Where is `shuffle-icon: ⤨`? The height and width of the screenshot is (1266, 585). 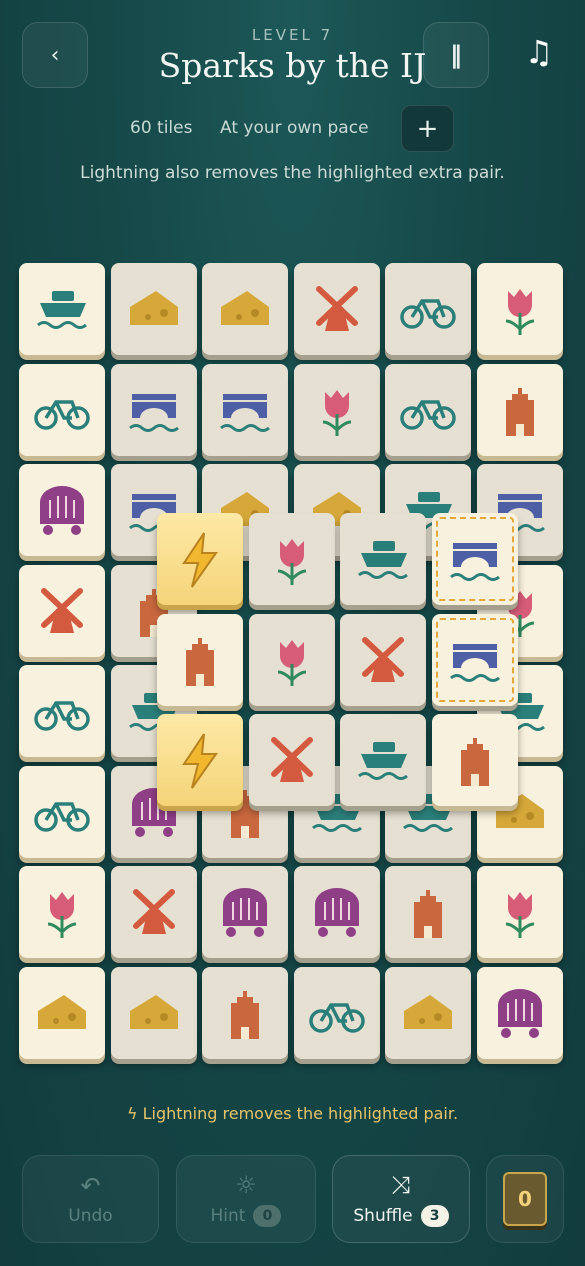
shuffle-icon: ⤨ is located at coordinates (401, 1185).